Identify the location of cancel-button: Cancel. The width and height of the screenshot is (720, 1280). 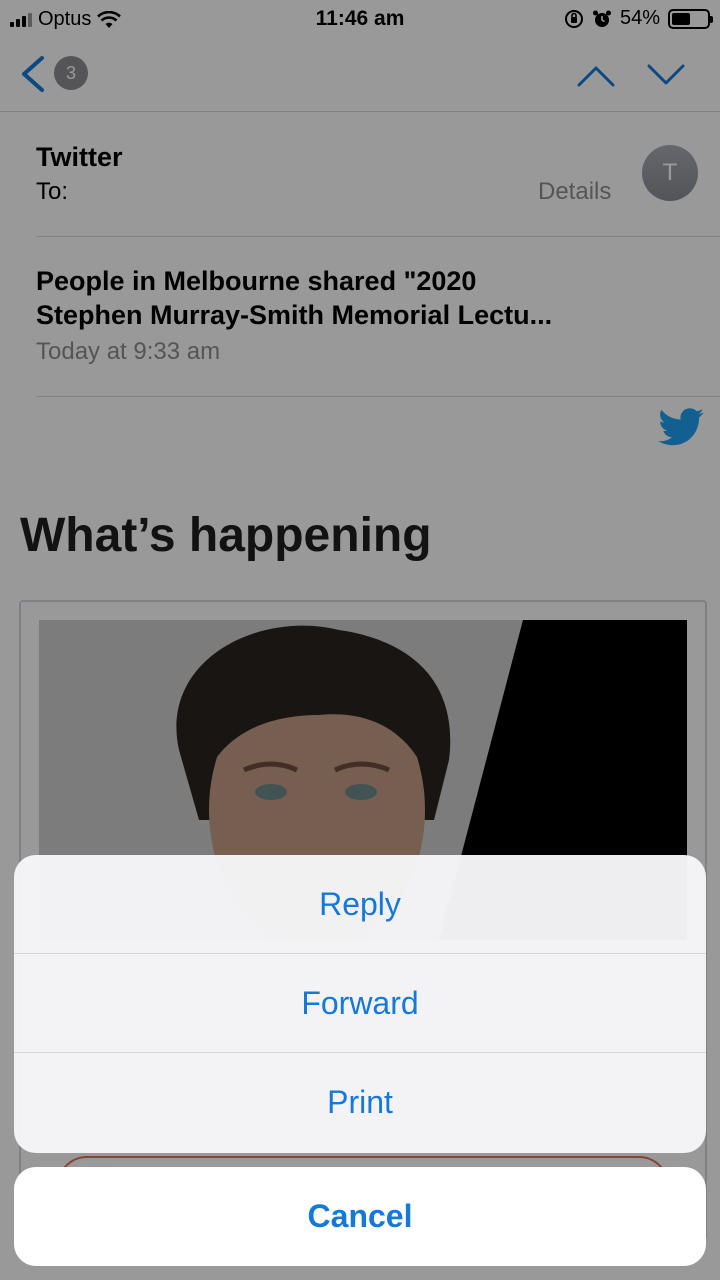
(360, 1216).